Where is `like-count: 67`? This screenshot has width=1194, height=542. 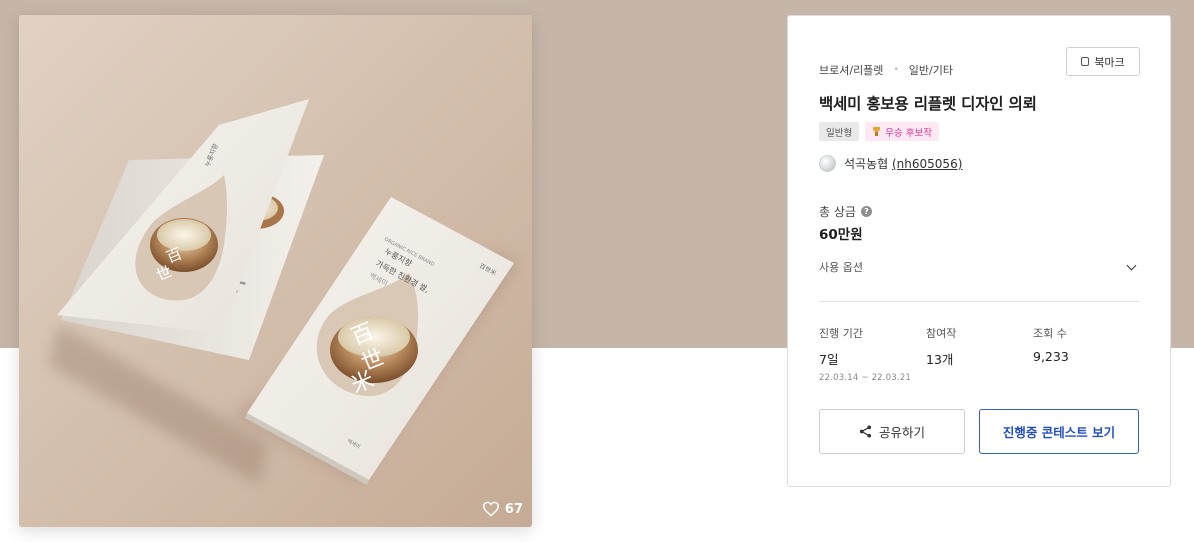
like-count: 67 is located at coordinates (513, 509).